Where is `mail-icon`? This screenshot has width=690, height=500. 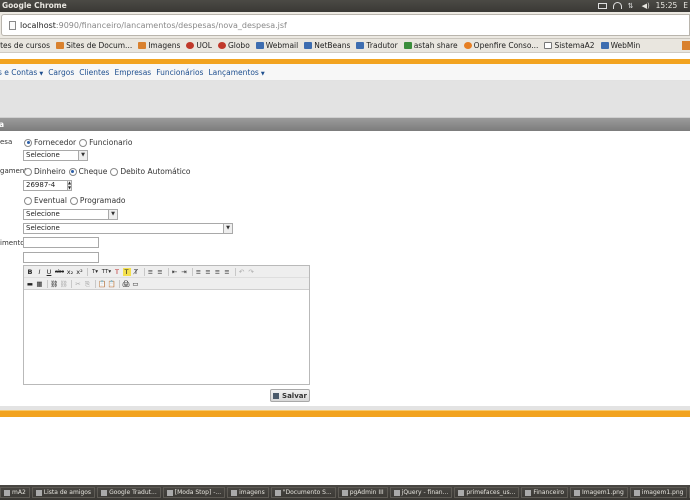
mail-icon is located at coordinates (602, 6).